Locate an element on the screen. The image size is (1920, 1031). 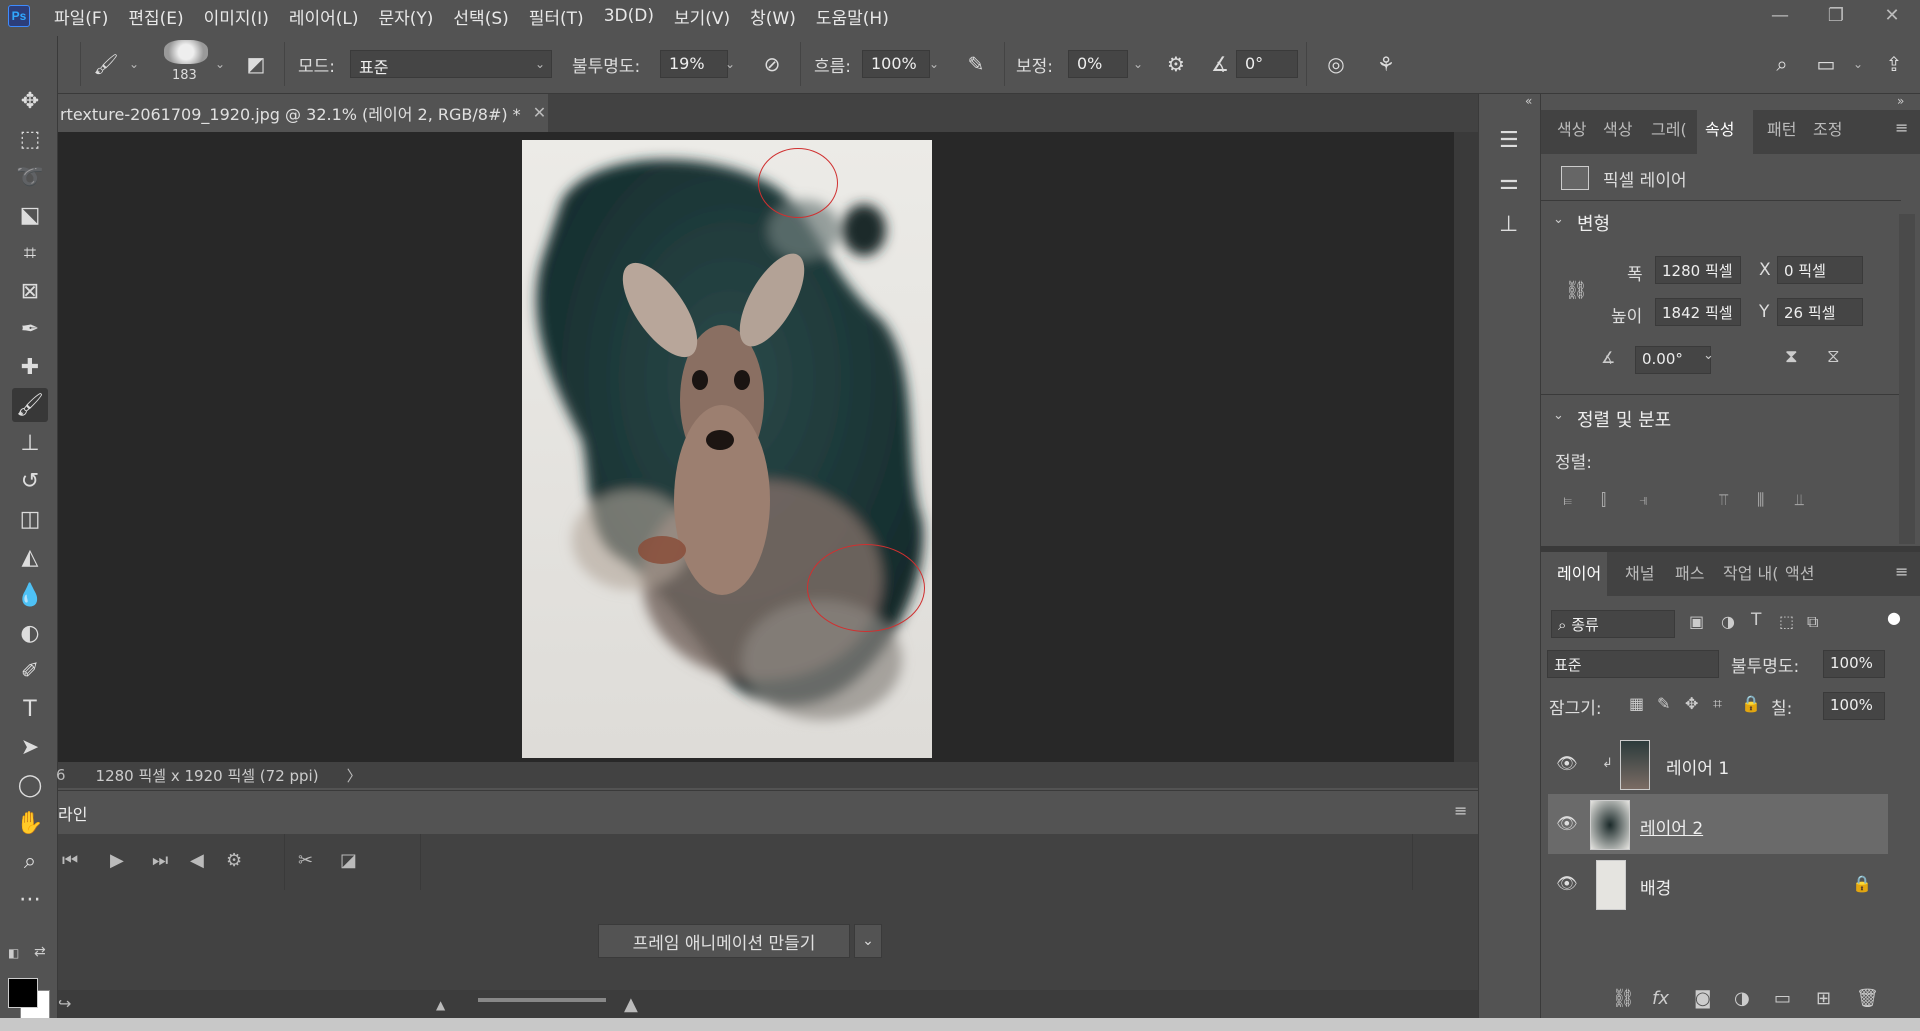
angle-input: 0° is located at coordinates (1267, 64).